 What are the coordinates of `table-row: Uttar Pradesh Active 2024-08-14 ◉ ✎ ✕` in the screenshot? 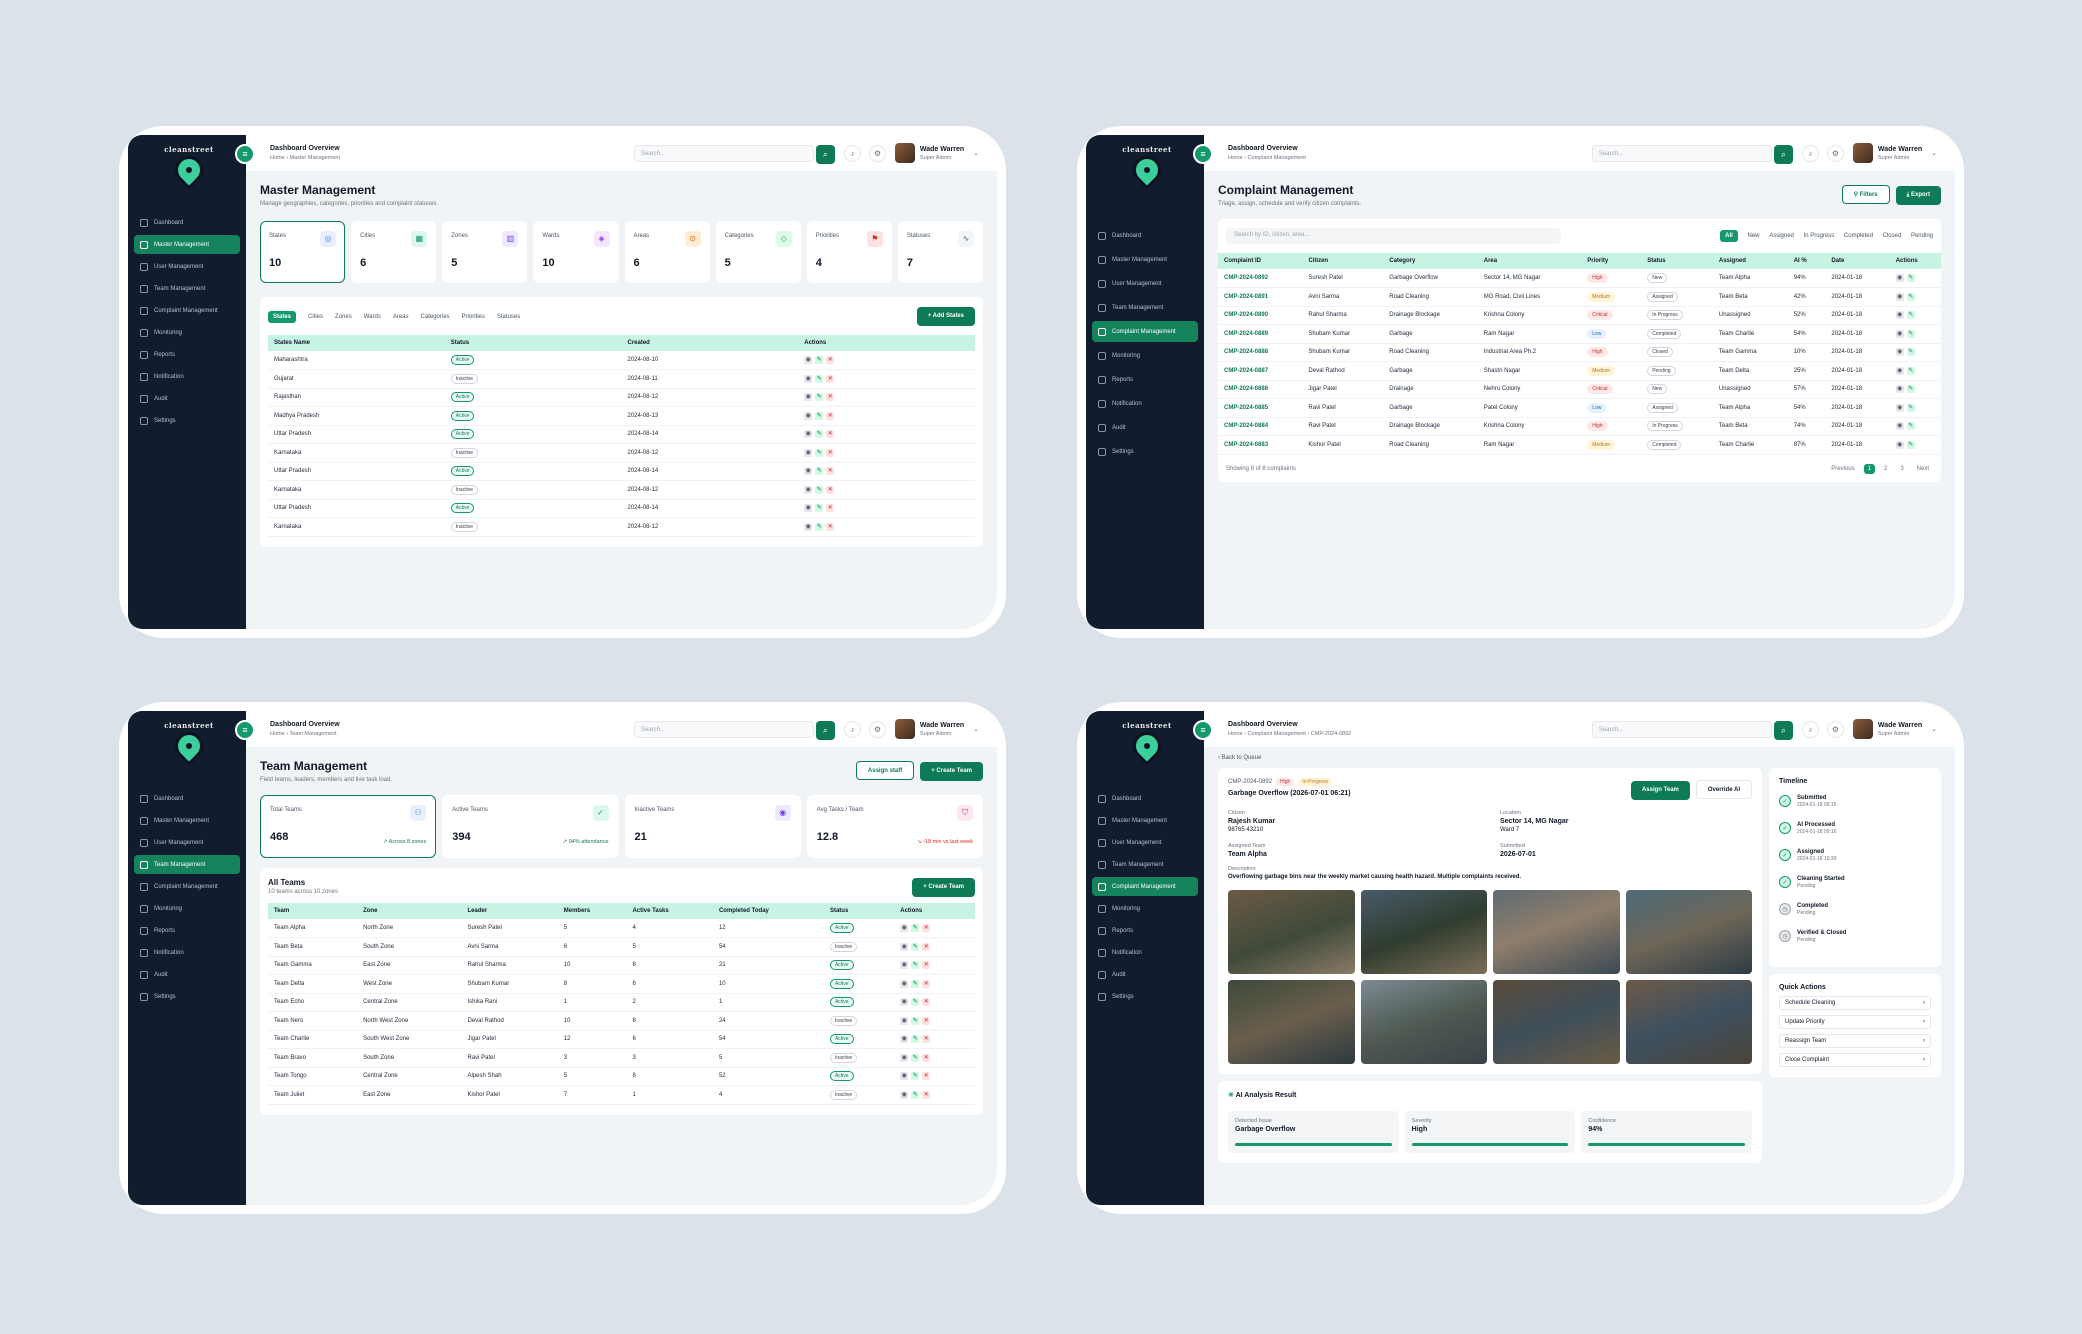 It's located at (621, 471).